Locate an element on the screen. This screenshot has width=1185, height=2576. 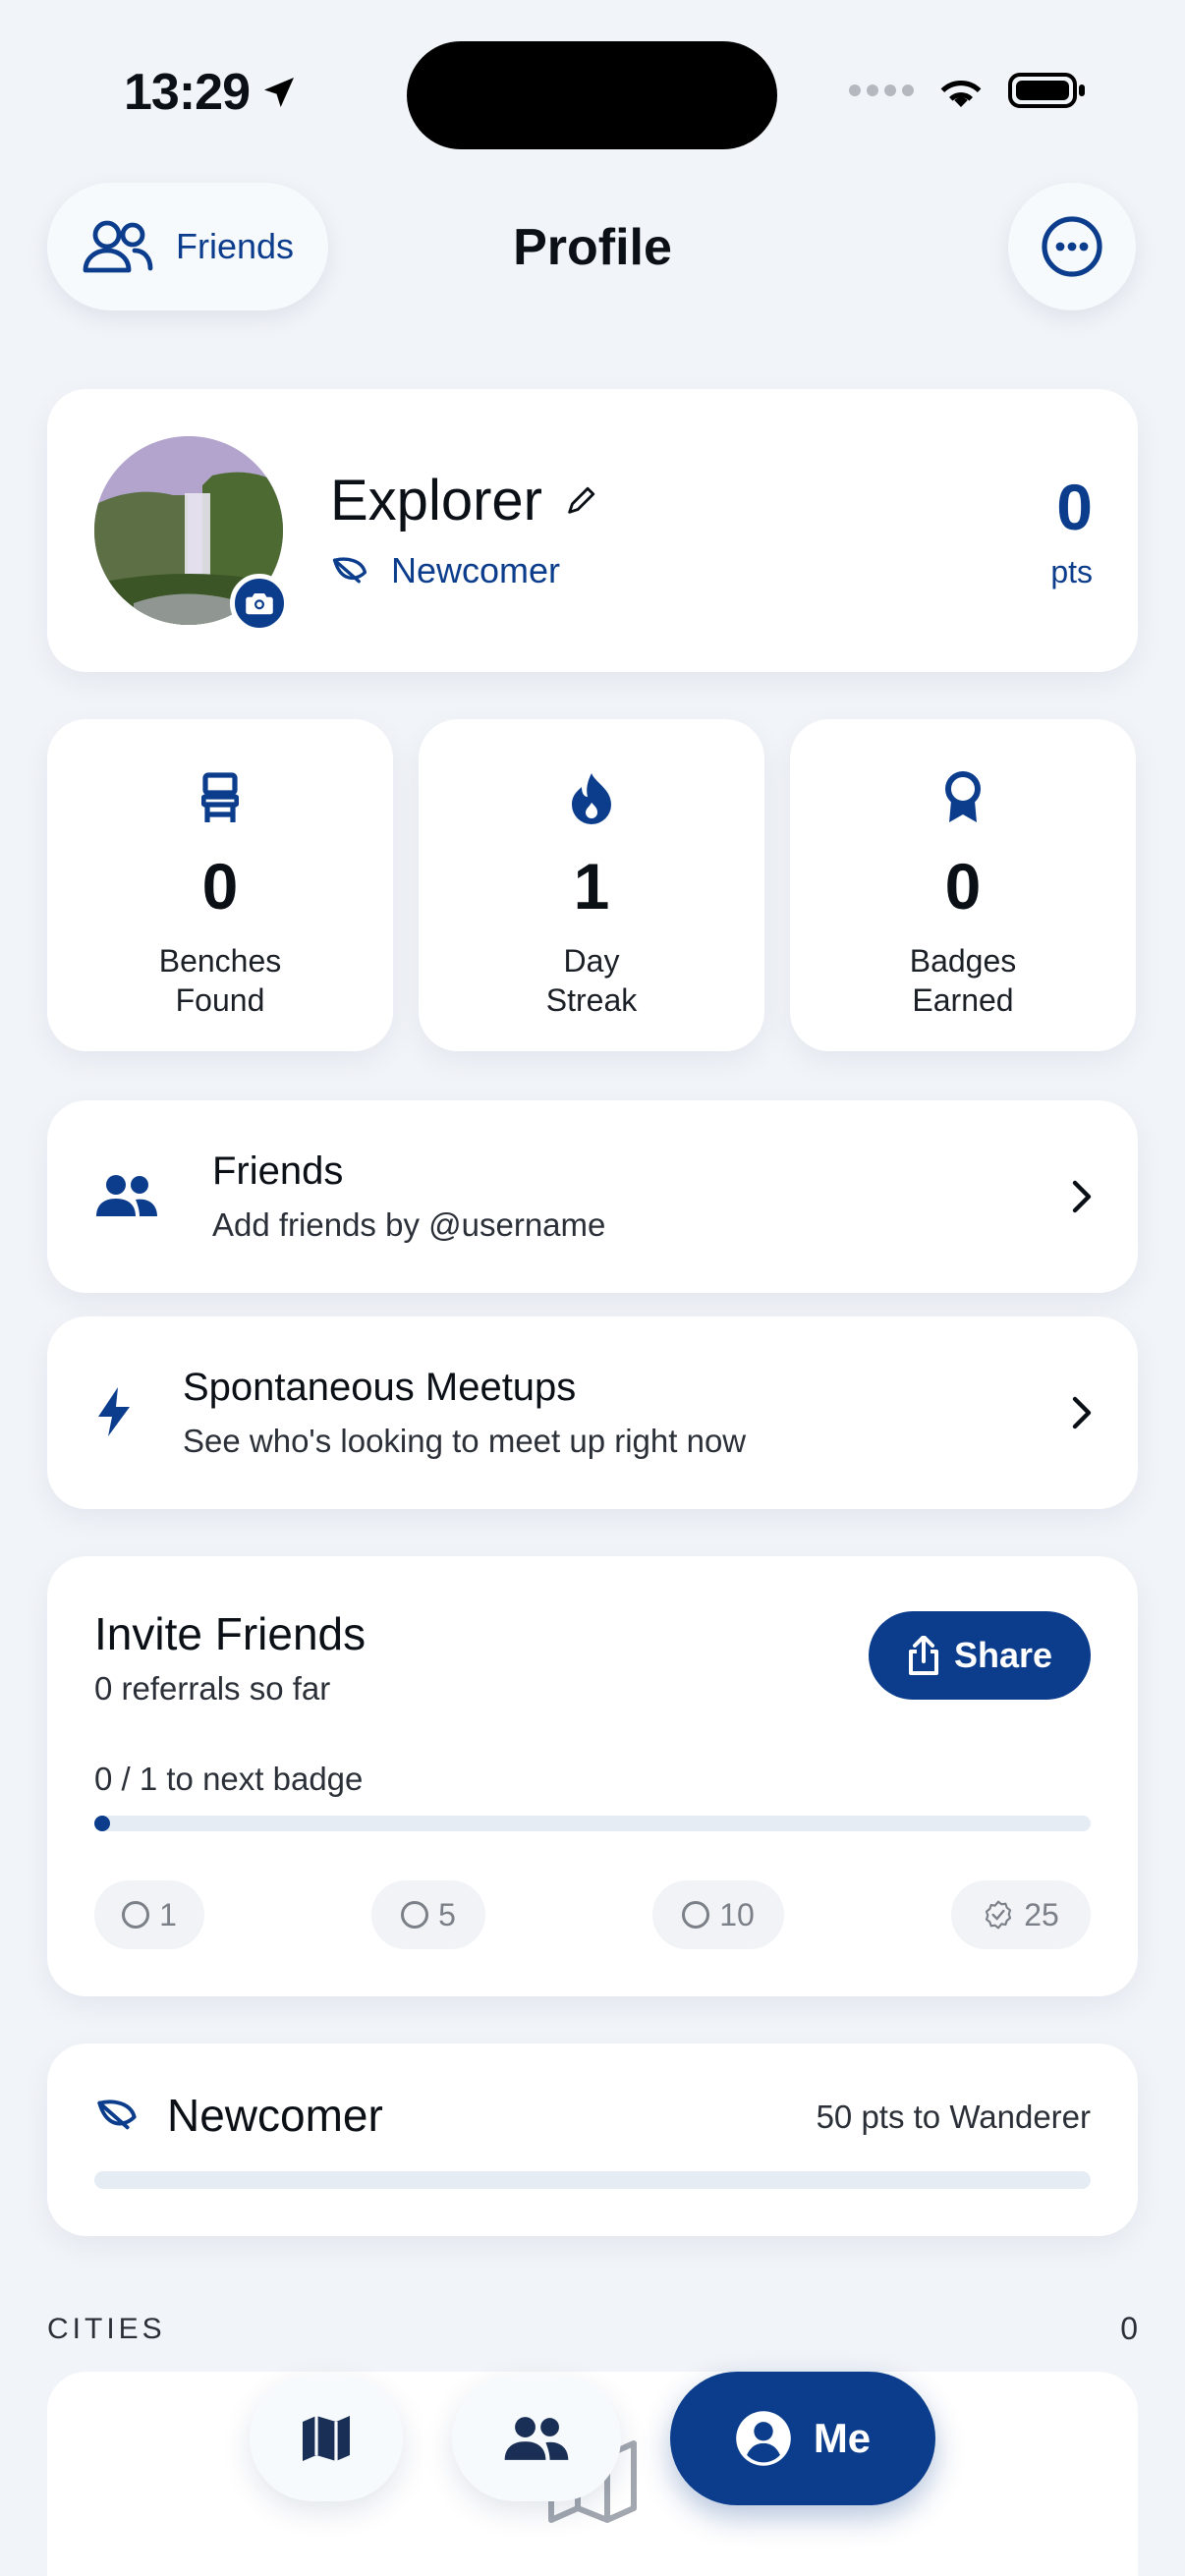
friends-row-title: Friends is located at coordinates (278, 1171).